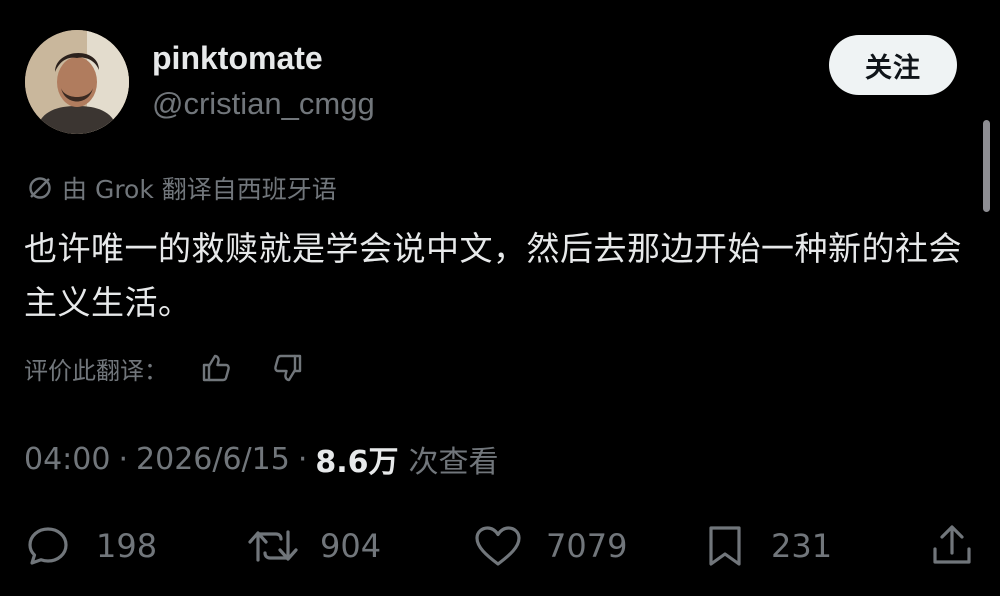 This screenshot has height=596, width=1000. I want to click on repost-count: 904, so click(351, 546).